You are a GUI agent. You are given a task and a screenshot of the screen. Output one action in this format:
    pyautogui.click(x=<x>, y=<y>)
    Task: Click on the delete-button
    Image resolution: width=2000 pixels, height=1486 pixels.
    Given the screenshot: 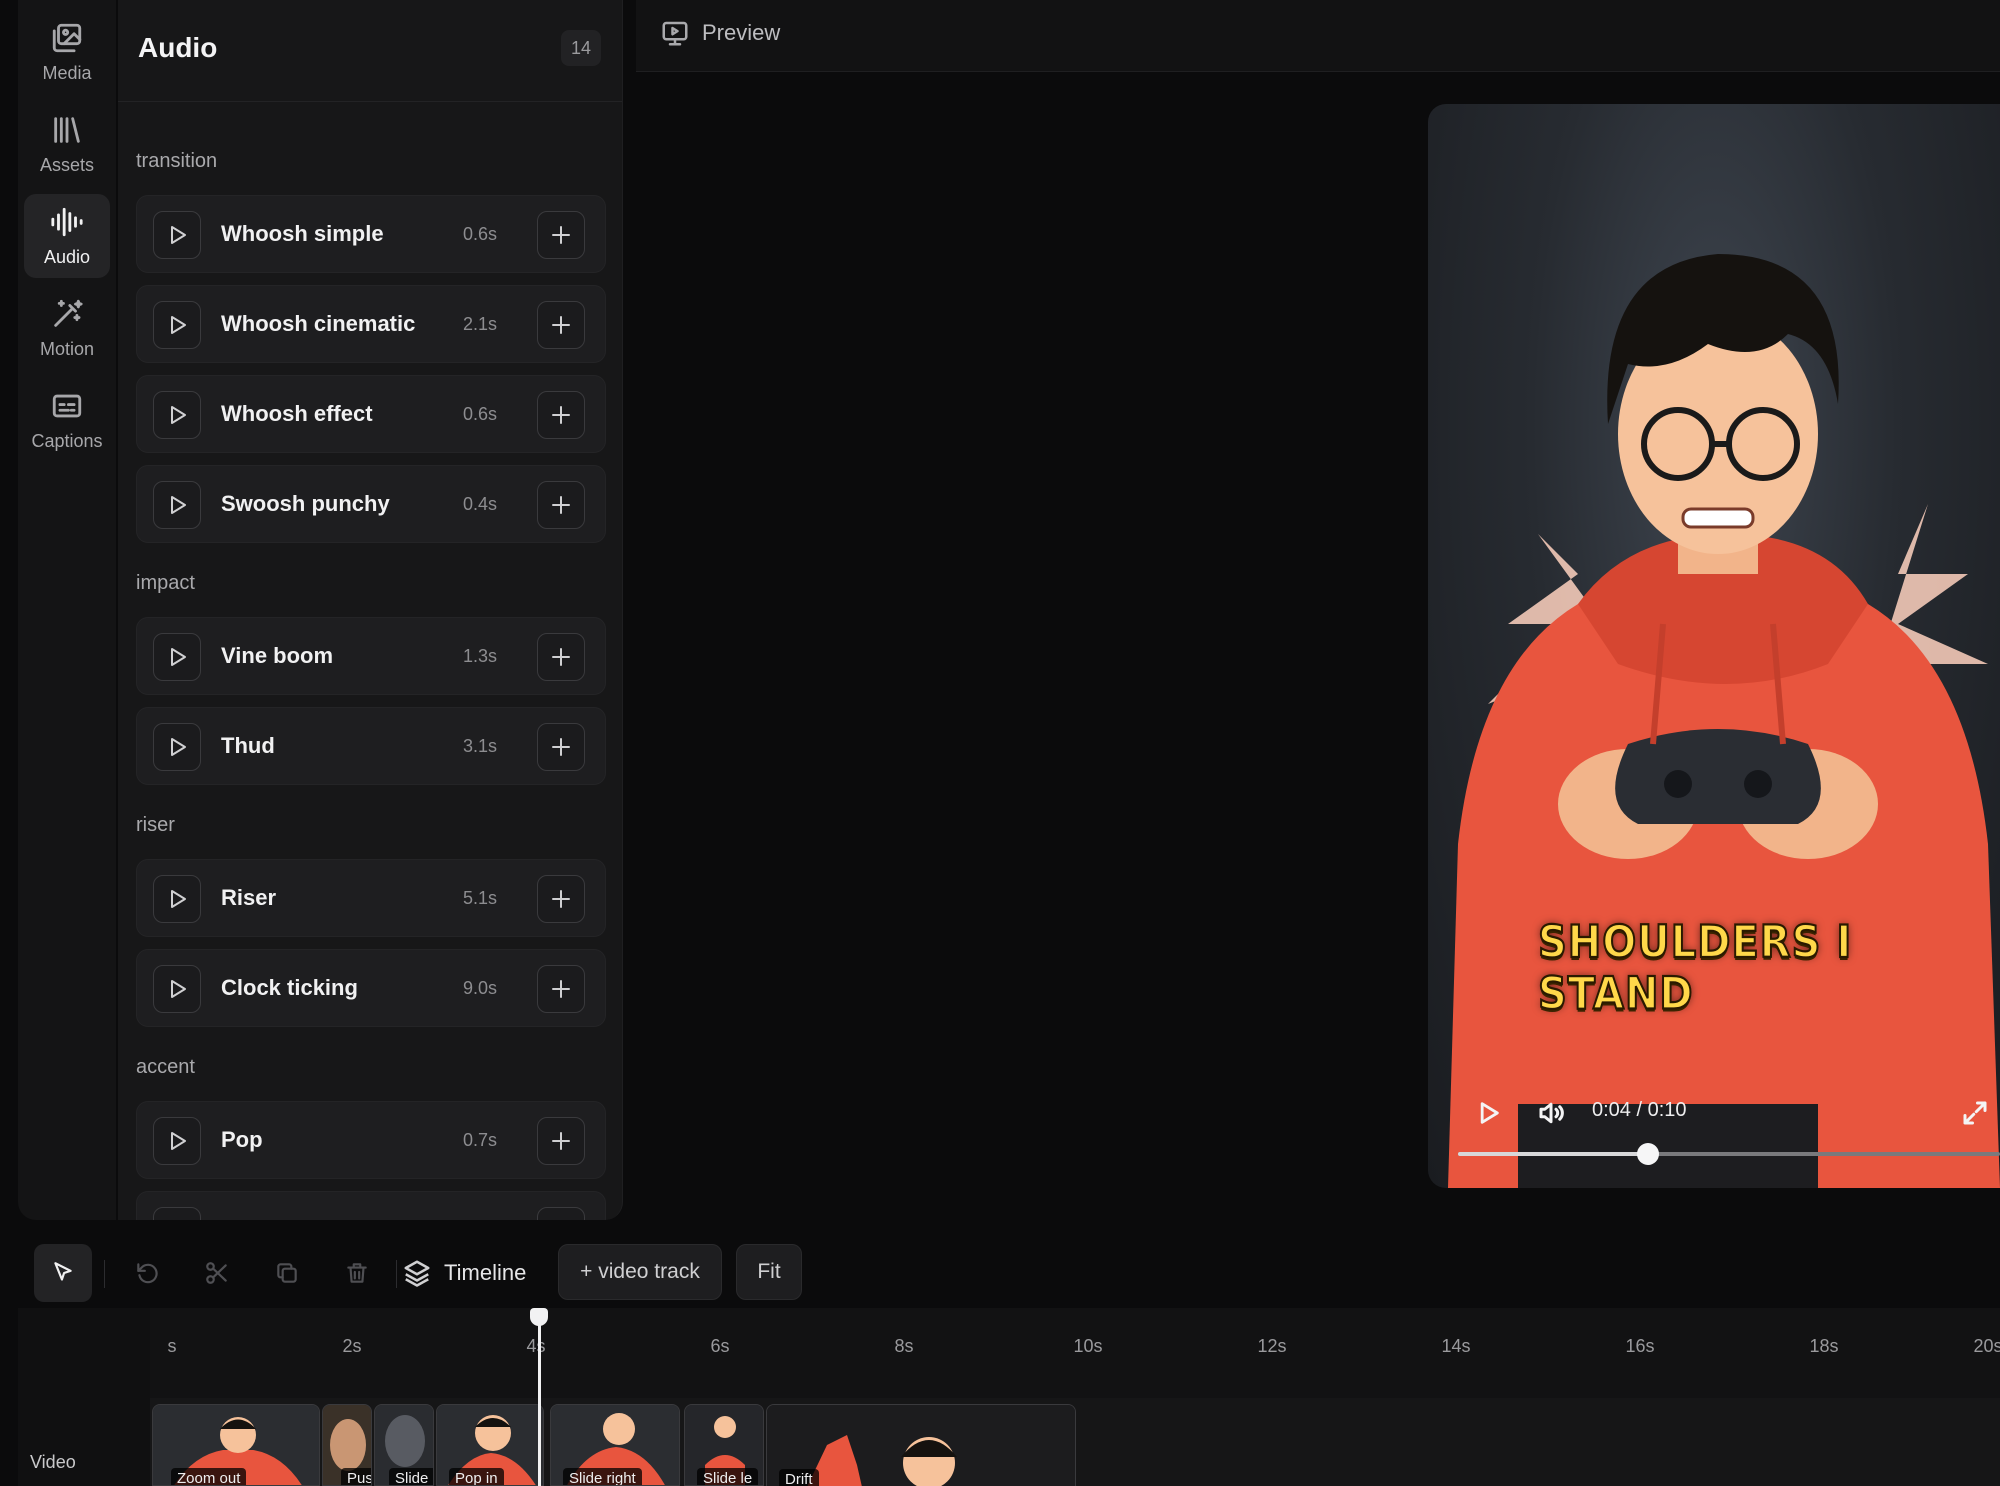 What is the action you would take?
    pyautogui.click(x=357, y=1273)
    